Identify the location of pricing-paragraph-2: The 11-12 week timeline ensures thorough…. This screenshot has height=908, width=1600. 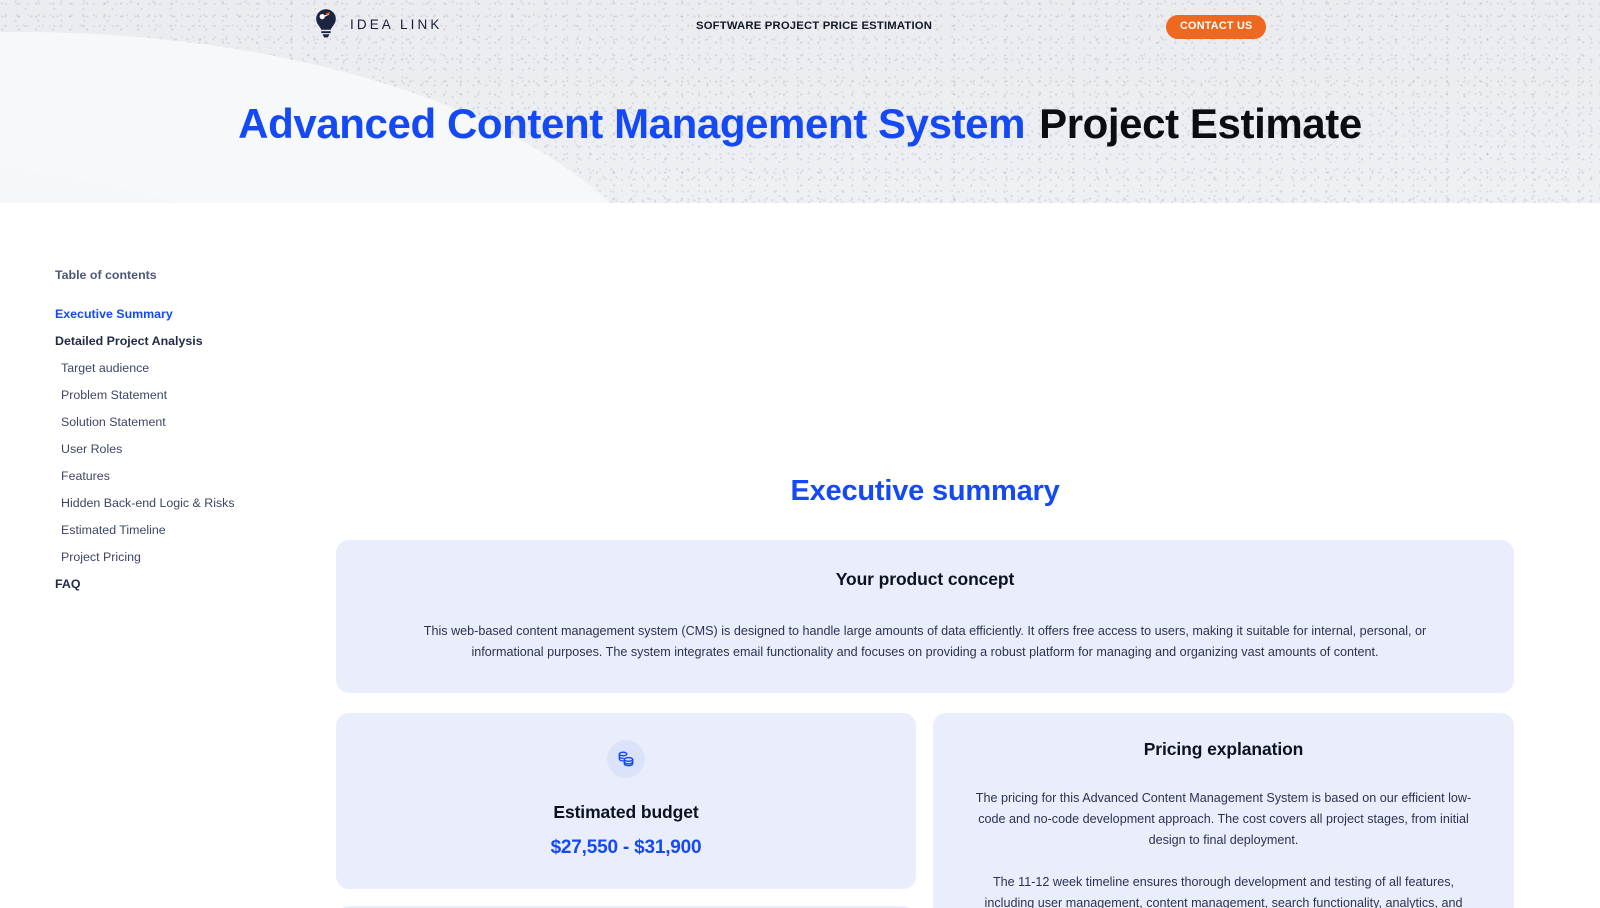
(1223, 891).